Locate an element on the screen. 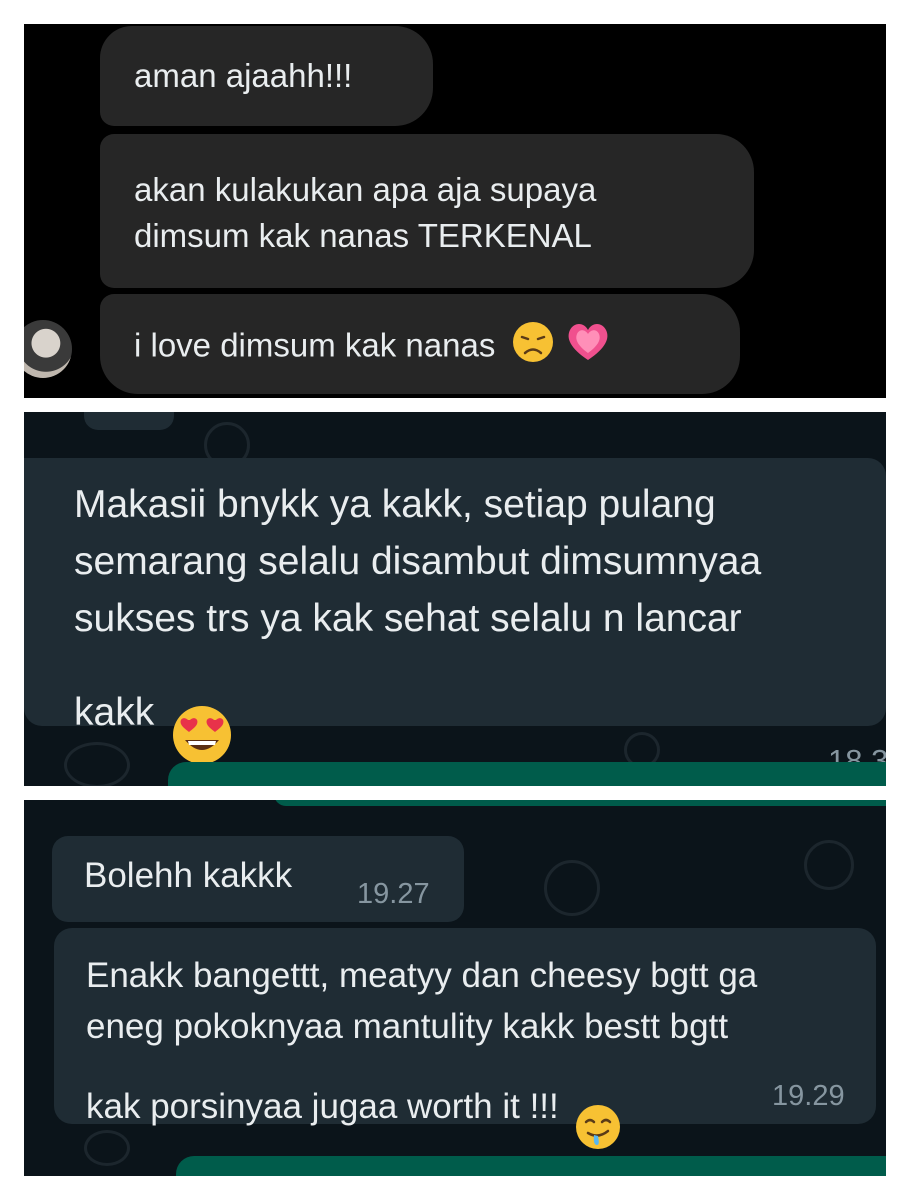 This screenshot has width=910, height=1200. disappointed-face-icon is located at coordinates (533, 348).